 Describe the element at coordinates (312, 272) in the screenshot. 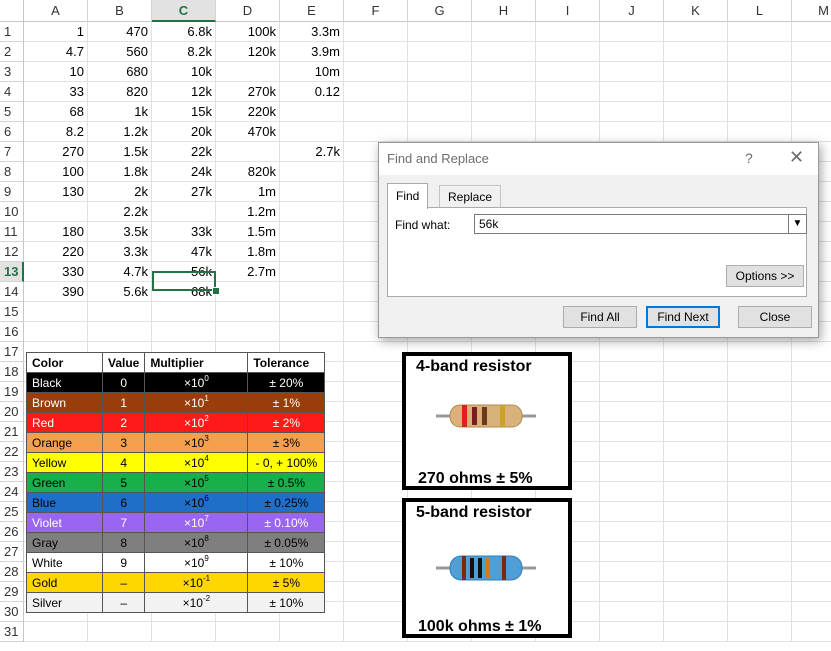

I see `cell-e13` at that location.